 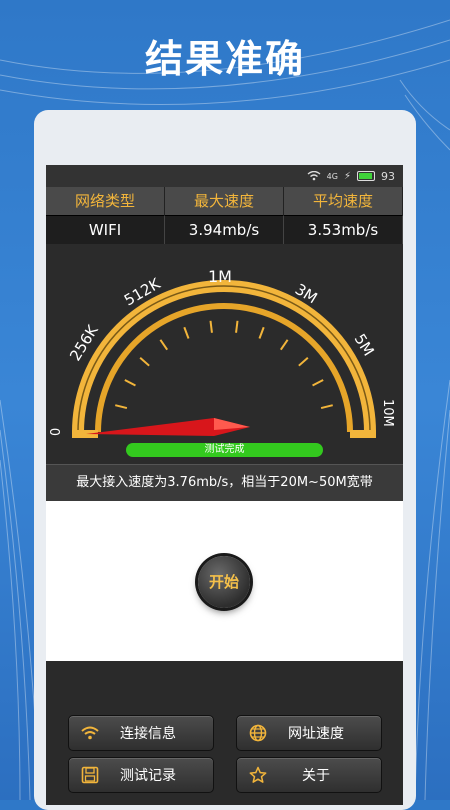 I want to click on stats-table: 网络类型 最大速度 平均速度 WIFI 3.94mb/s 3.53mb/s, so click(x=224, y=215).